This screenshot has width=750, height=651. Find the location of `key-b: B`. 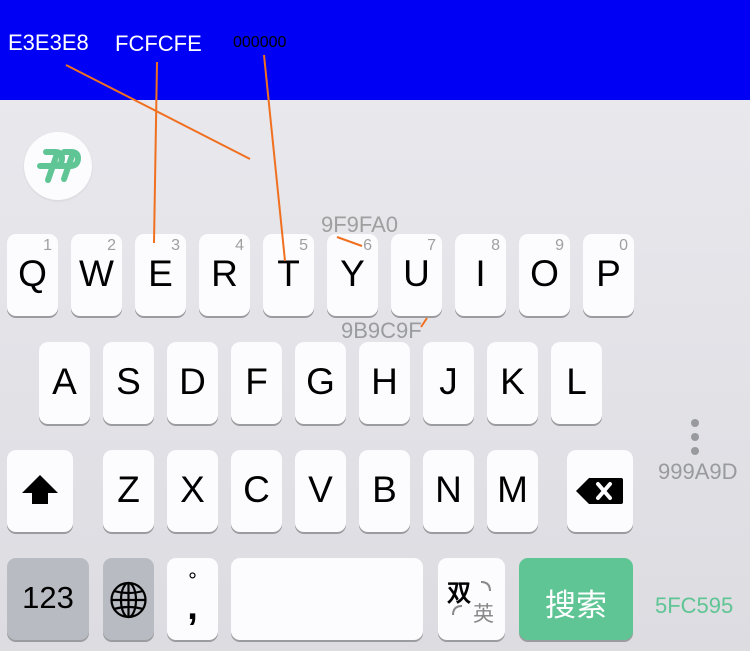

key-b: B is located at coordinates (384, 491).